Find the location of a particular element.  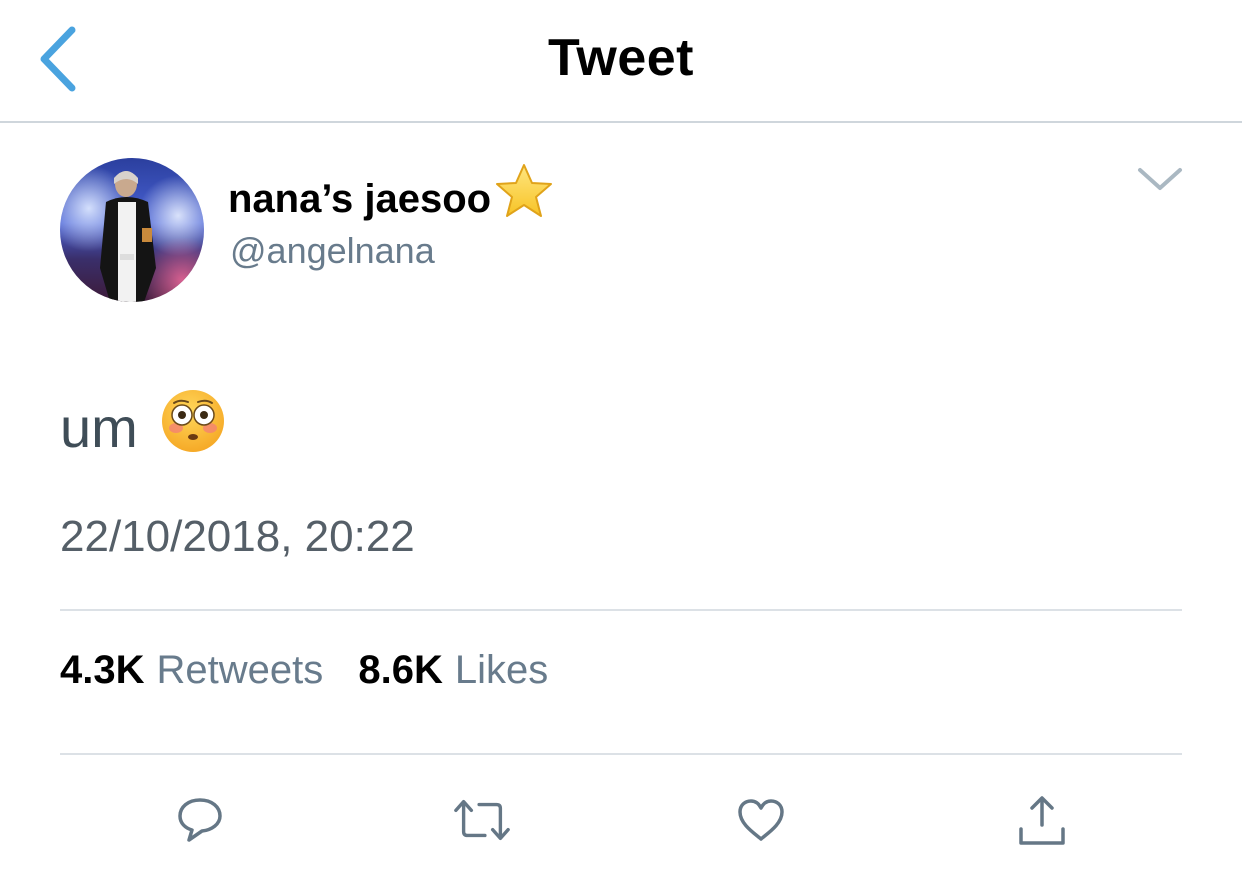

retweets-stat: 4.3K Retweets is located at coordinates (191, 670).